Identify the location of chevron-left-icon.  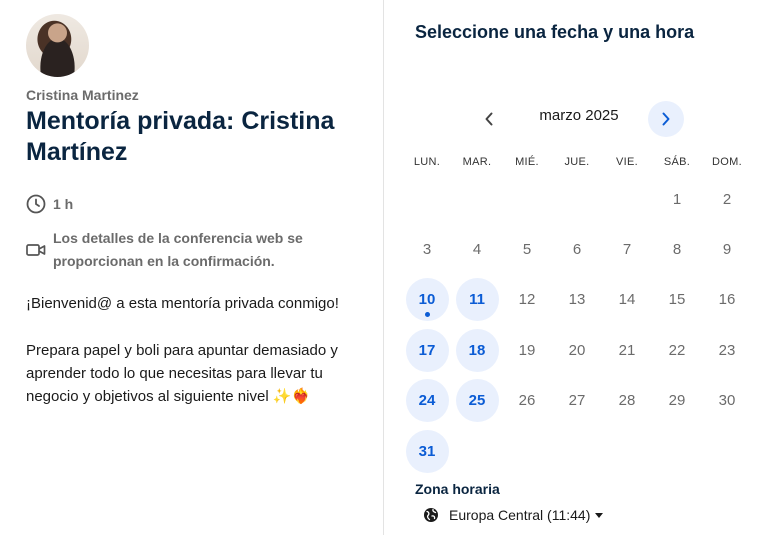
(489, 119).